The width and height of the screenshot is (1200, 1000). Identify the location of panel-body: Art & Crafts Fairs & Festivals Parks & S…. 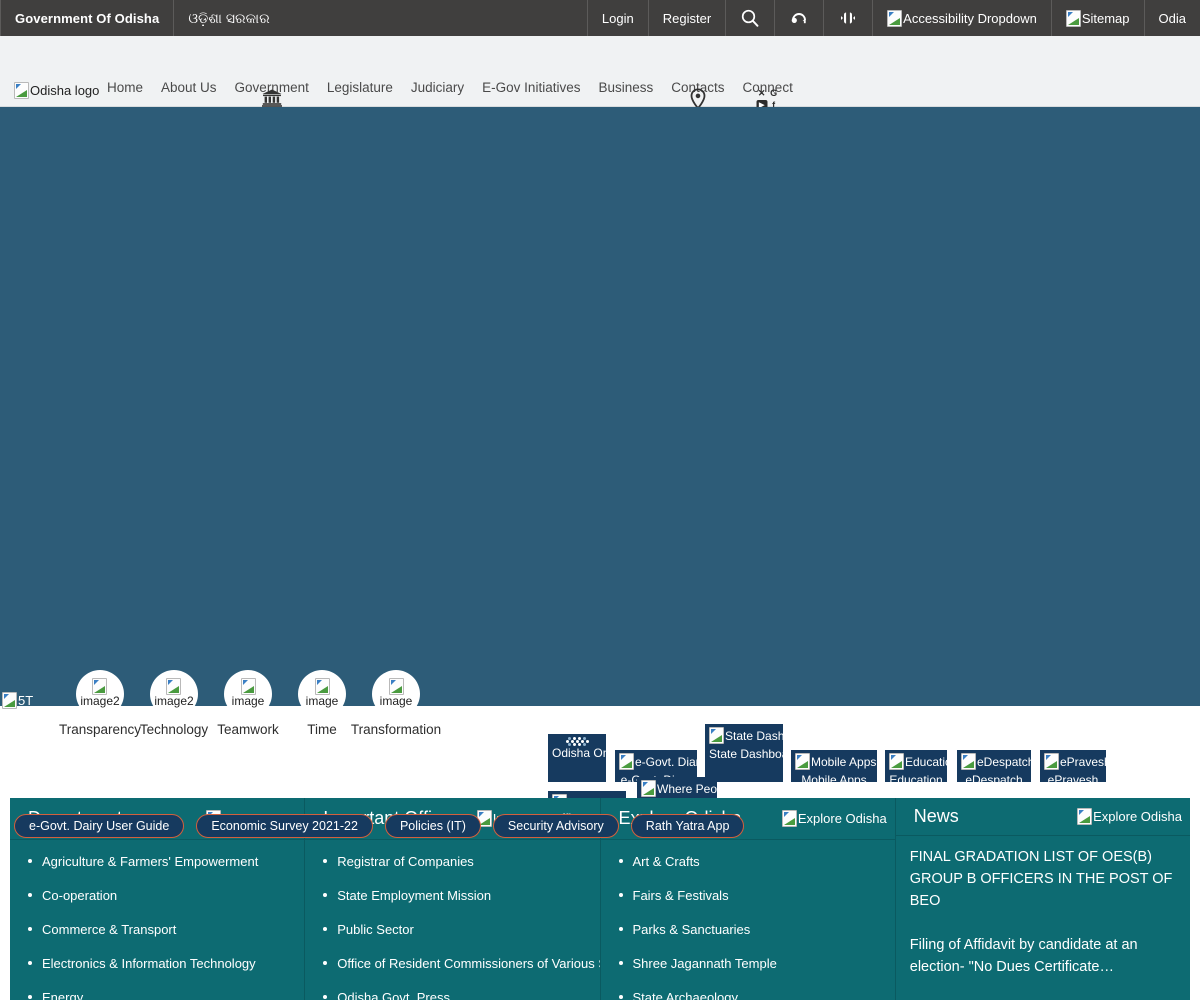
(748, 920).